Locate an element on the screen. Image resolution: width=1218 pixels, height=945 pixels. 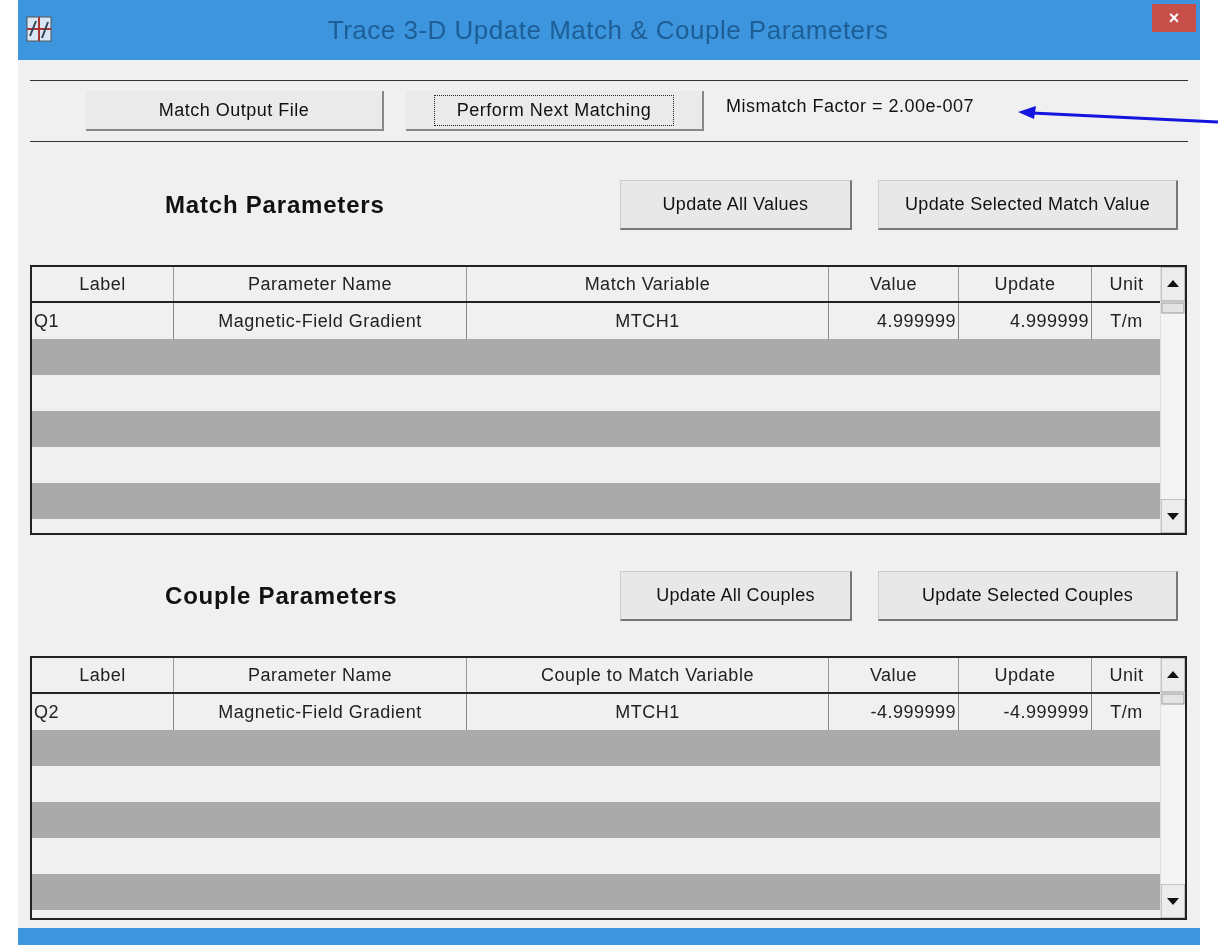
toolbar-button: Match Output File is located at coordinates (235, 111).